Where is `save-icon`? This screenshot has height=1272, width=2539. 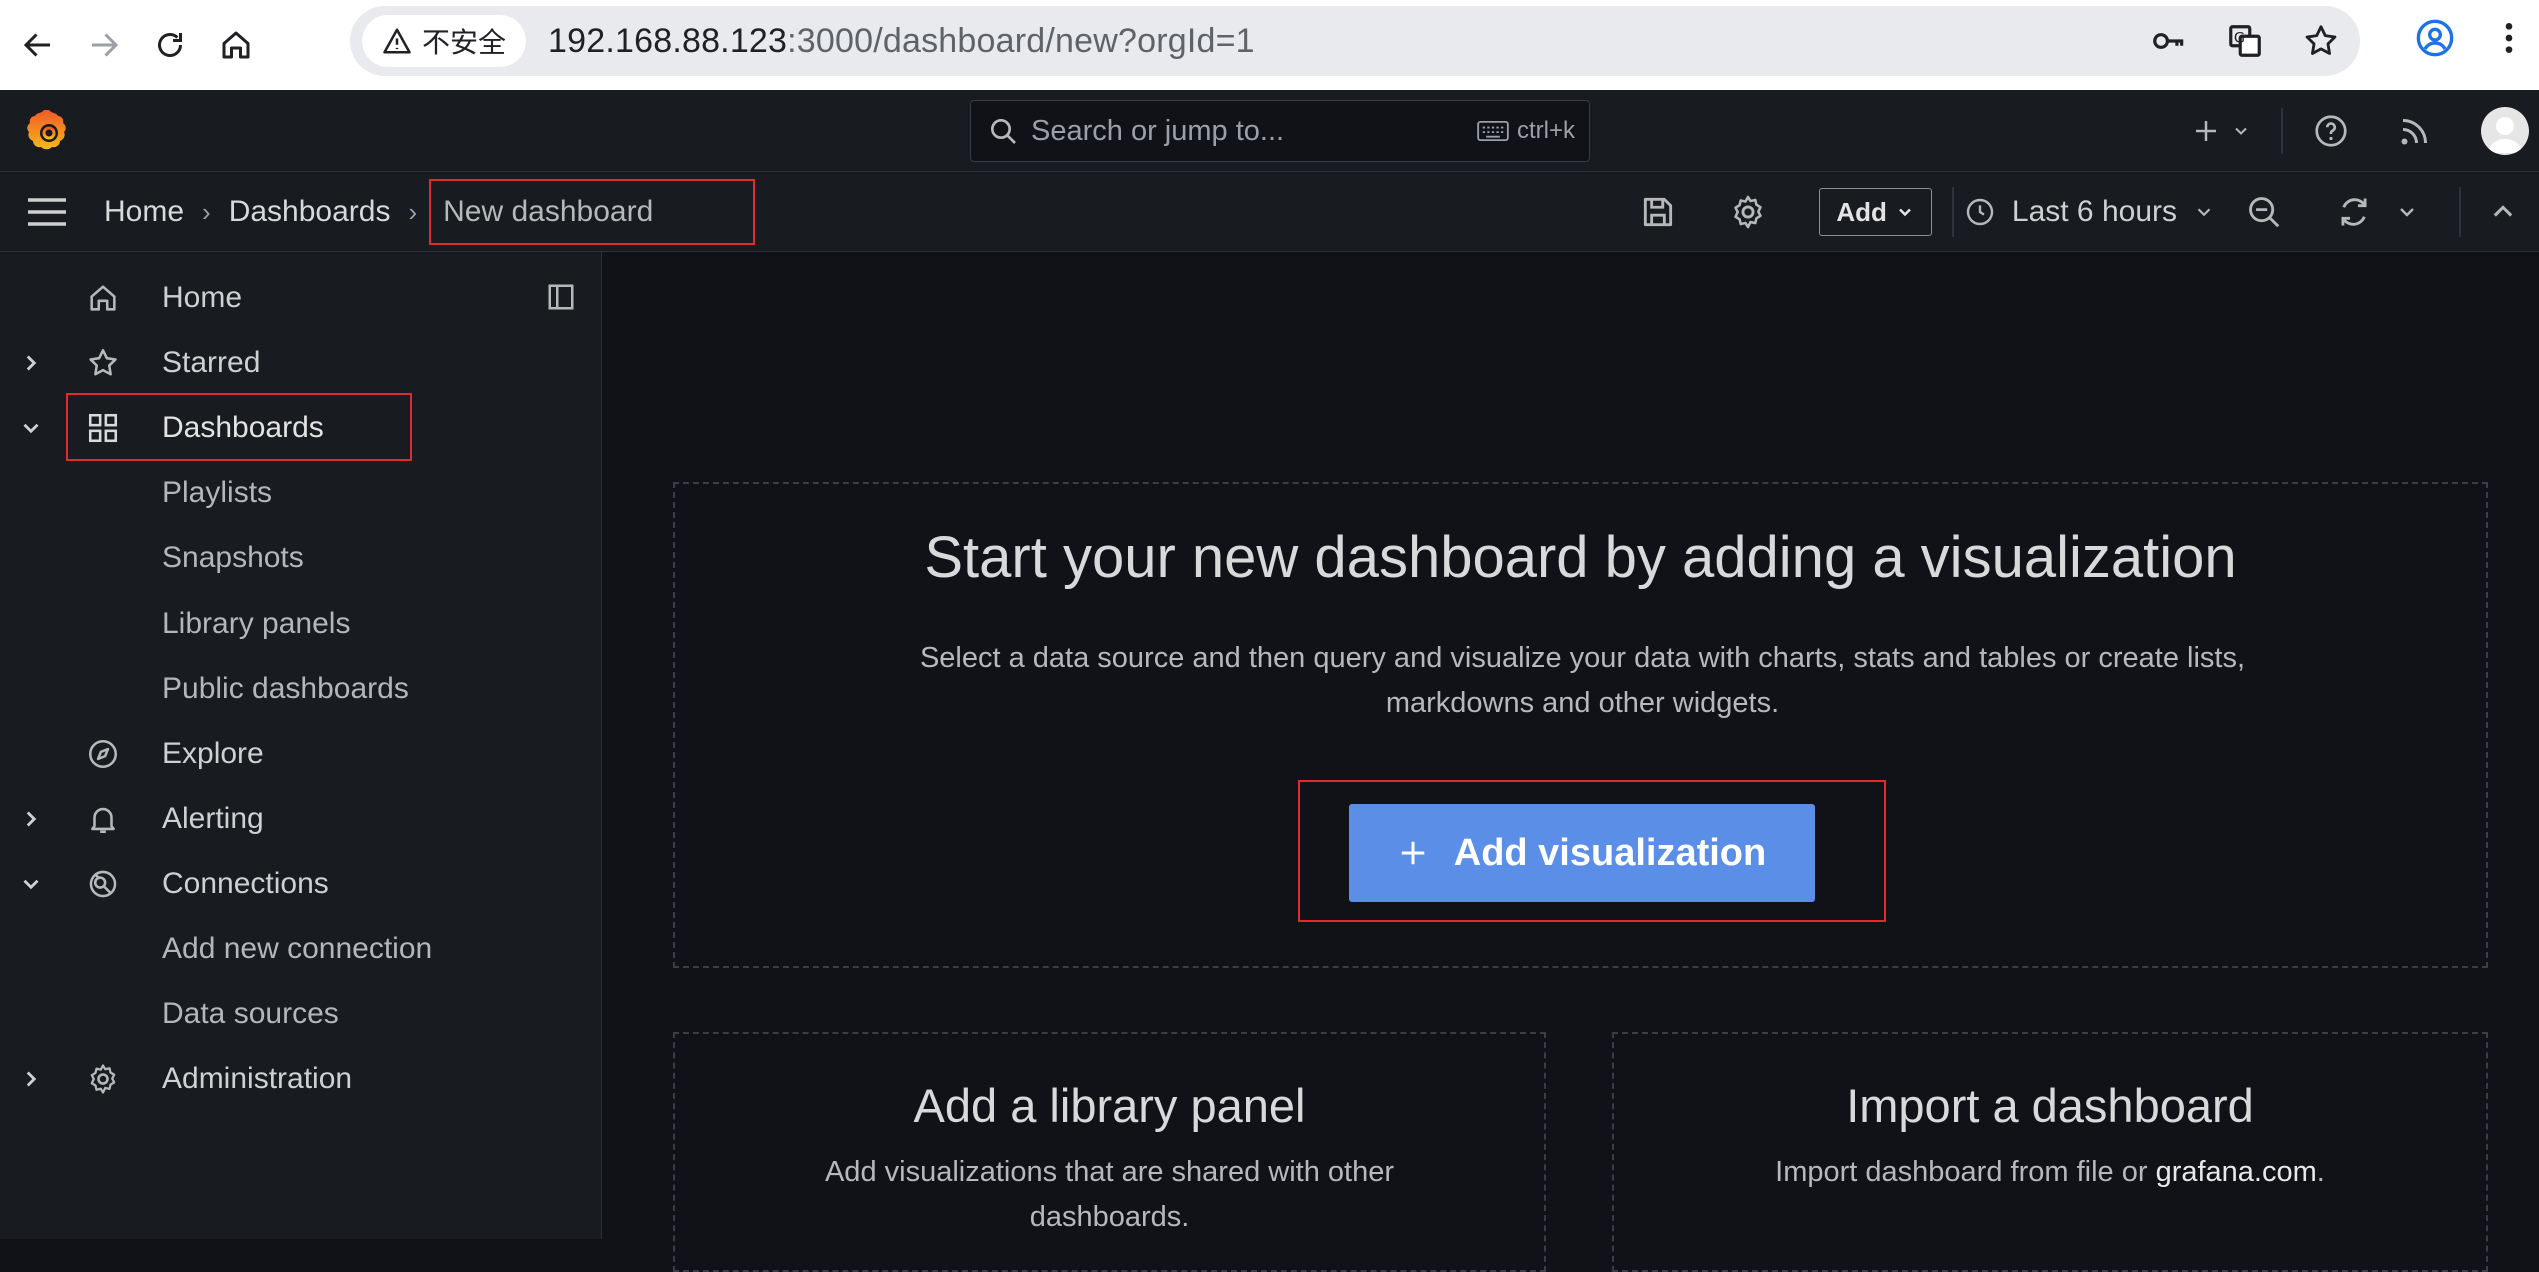
save-icon is located at coordinates (1658, 212).